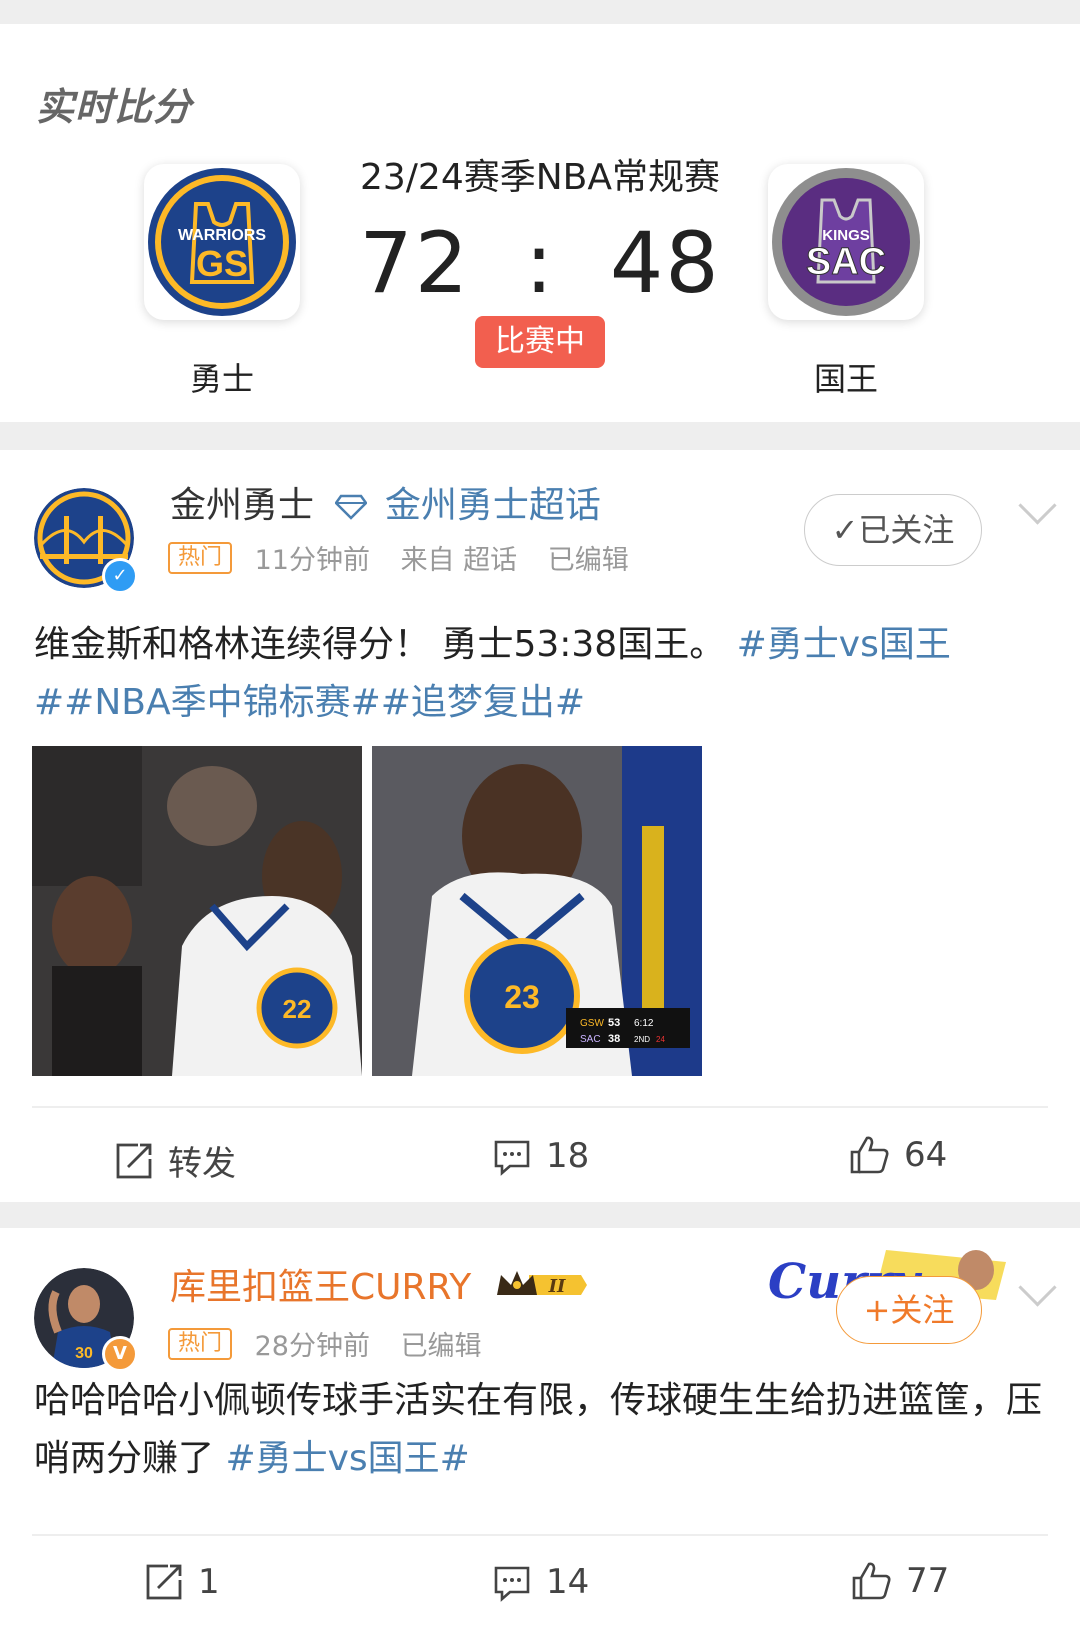  What do you see at coordinates (415, 263) in the screenshot?
I see `home-score: 72` at bounding box center [415, 263].